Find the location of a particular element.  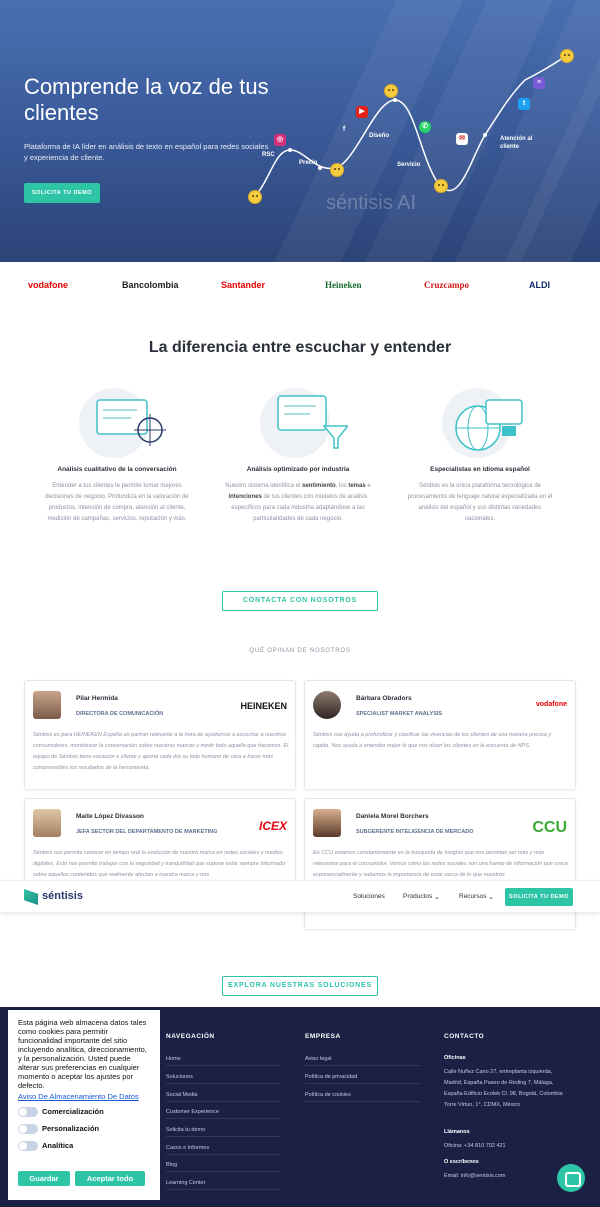

logo-heineken: Heineken is located at coordinates (343, 285).